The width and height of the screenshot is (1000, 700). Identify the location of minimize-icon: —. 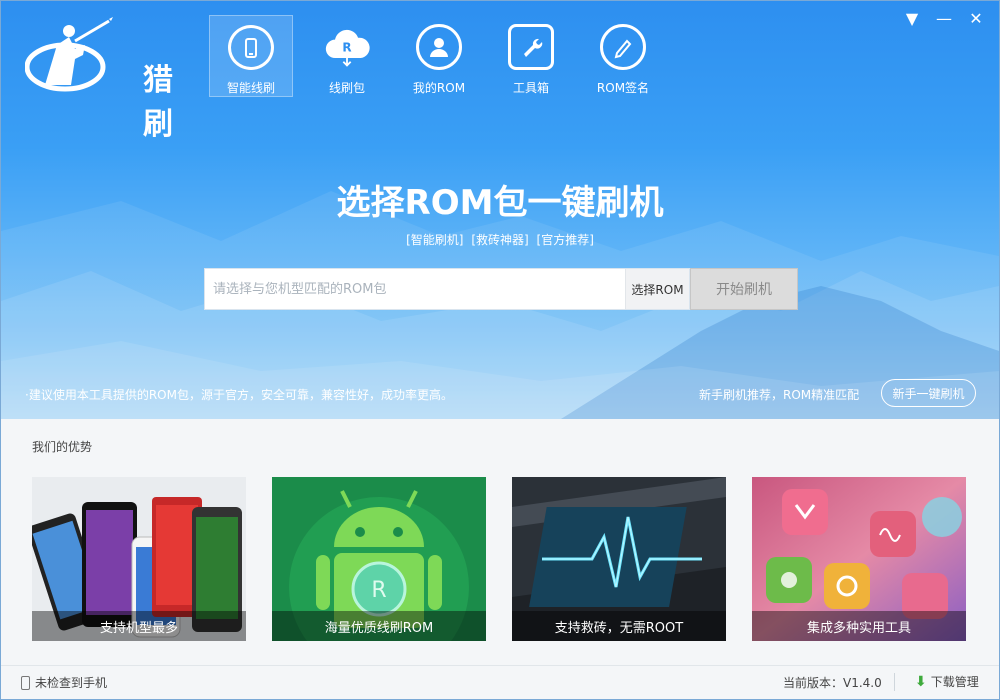
(944, 18).